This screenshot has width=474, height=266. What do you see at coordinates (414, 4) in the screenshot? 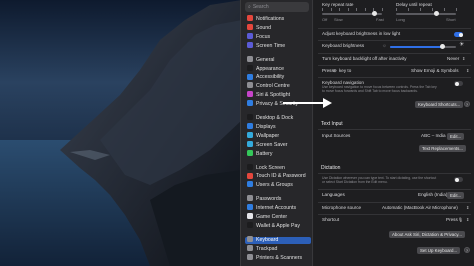
I see `delay-until-repeat-label: Delay until repeat` at bounding box center [414, 4].